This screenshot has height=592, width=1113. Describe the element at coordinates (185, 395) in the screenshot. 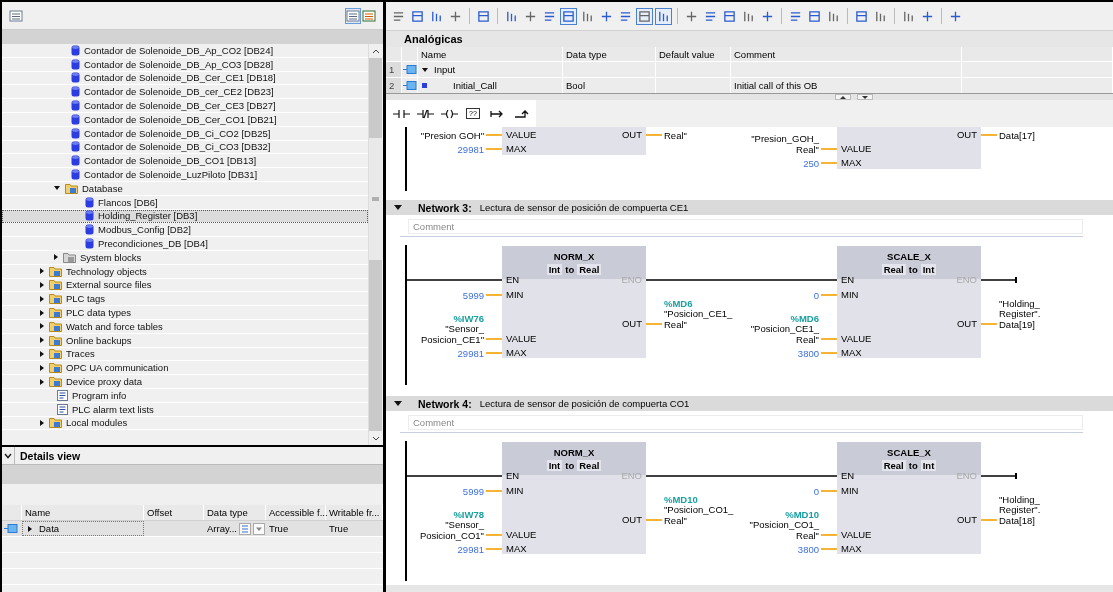

I see `tree-item: Program info` at that location.